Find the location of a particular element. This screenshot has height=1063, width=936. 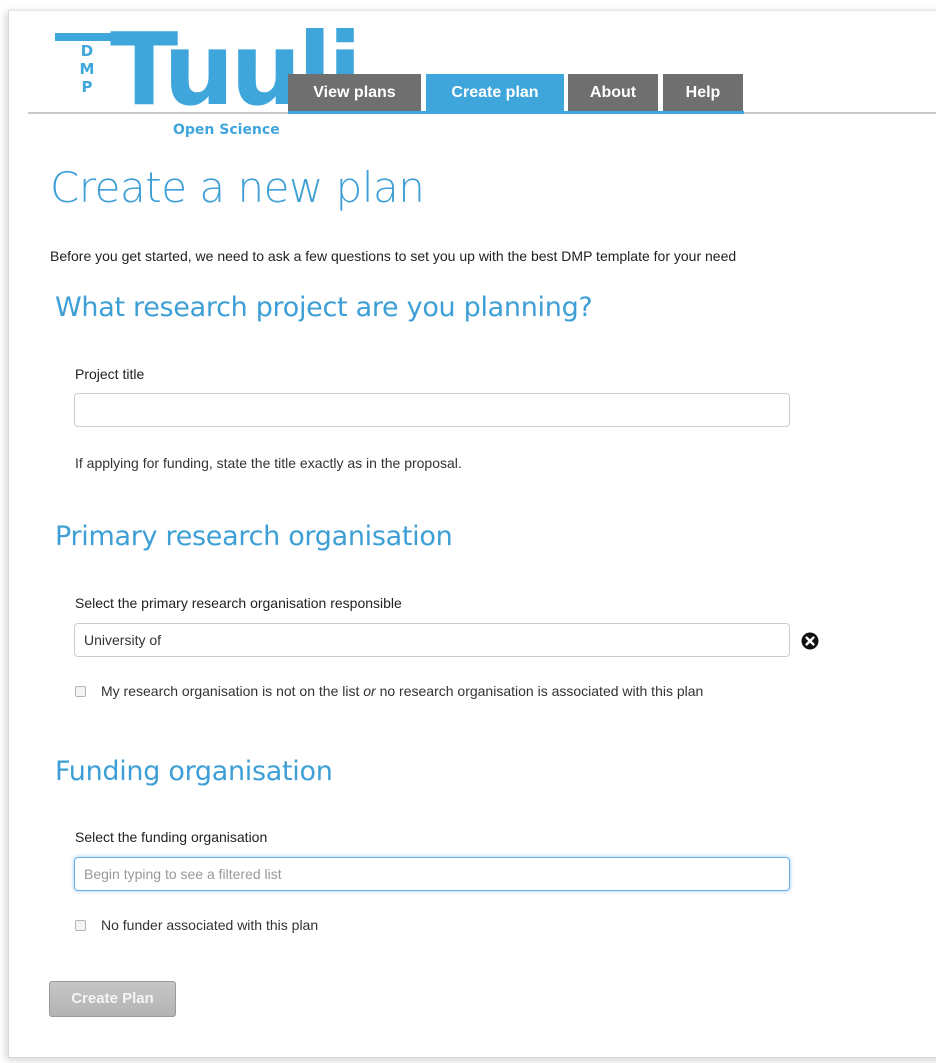

logo-dmp-letter: M is located at coordinates (87, 69).